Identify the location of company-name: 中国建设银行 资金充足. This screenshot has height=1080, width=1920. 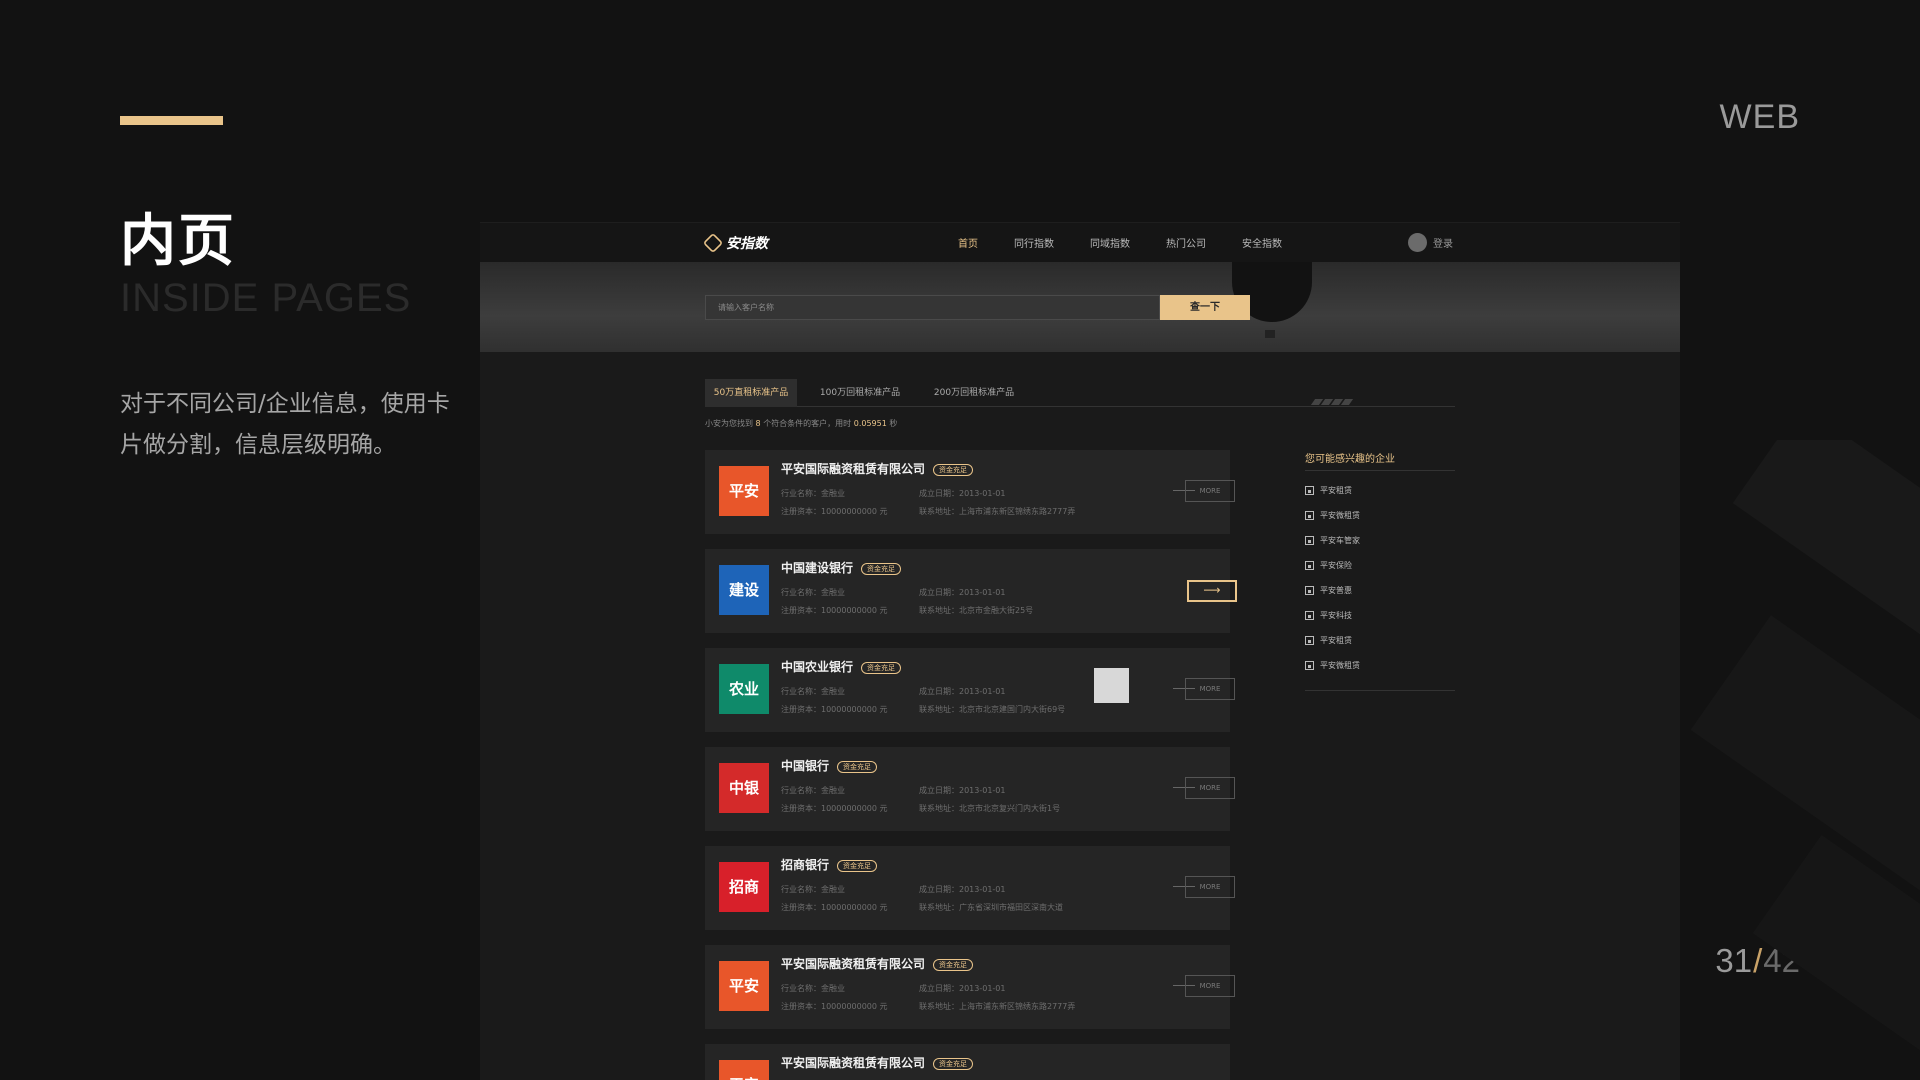
(841, 567).